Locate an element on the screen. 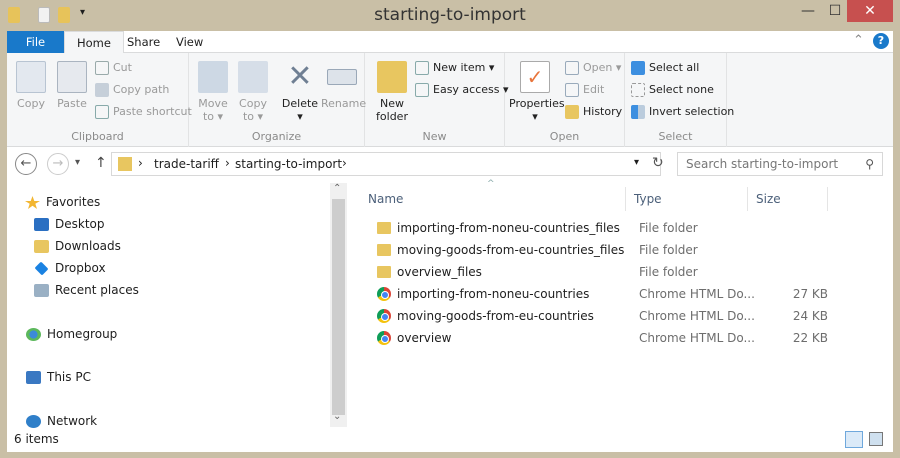 The width and height of the screenshot is (900, 458). desktop-icon is located at coordinates (41, 224).